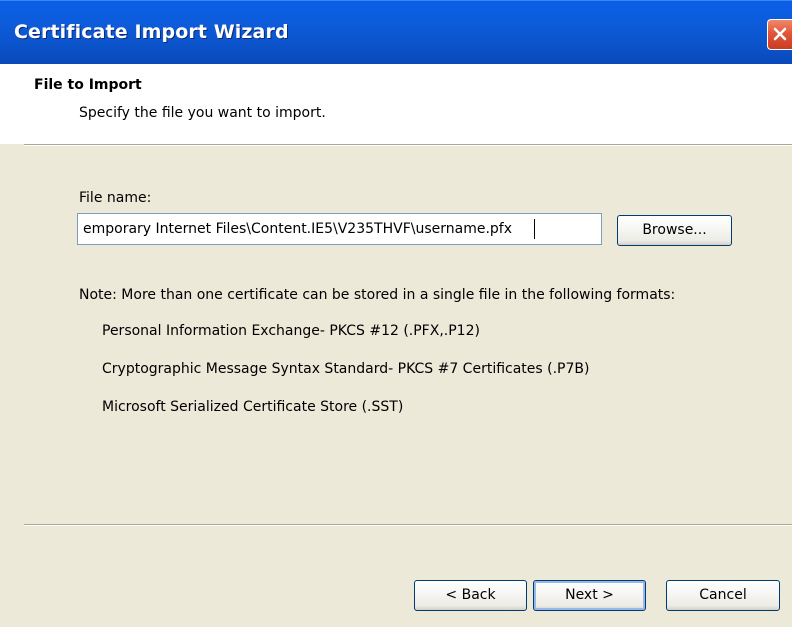 The image size is (792, 627). I want to click on back-button-label: < Back, so click(470, 595).